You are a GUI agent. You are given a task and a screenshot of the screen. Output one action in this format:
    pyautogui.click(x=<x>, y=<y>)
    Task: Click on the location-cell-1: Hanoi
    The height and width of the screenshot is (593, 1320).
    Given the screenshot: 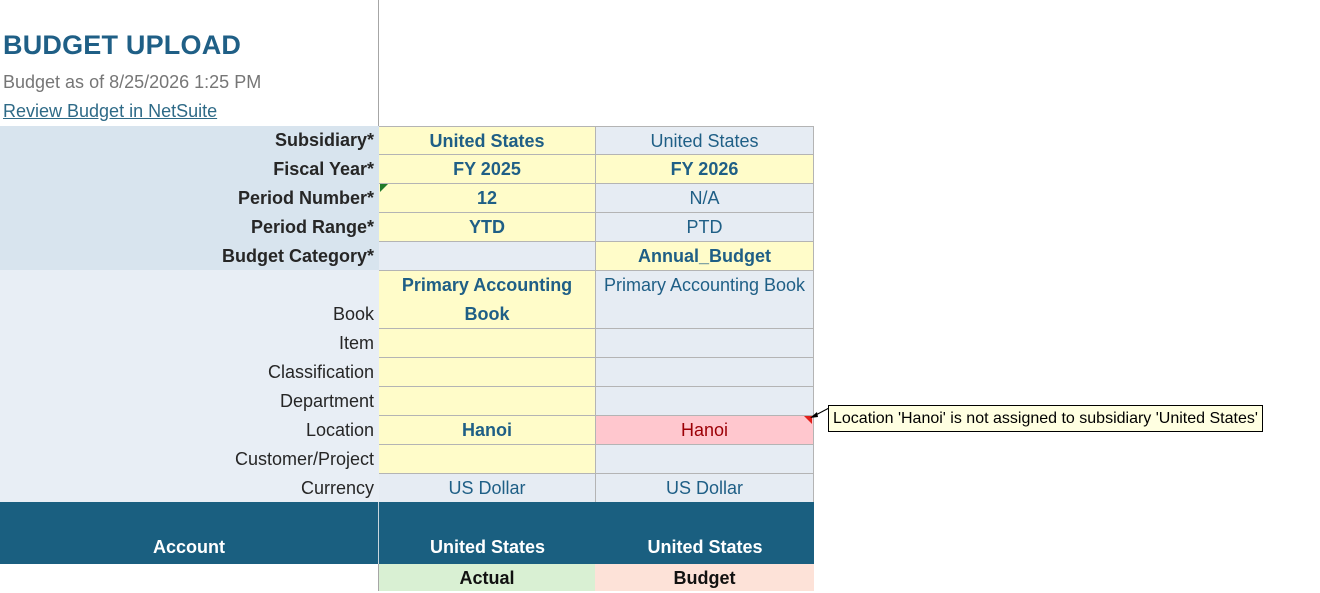 What is the action you would take?
    pyautogui.click(x=487, y=430)
    